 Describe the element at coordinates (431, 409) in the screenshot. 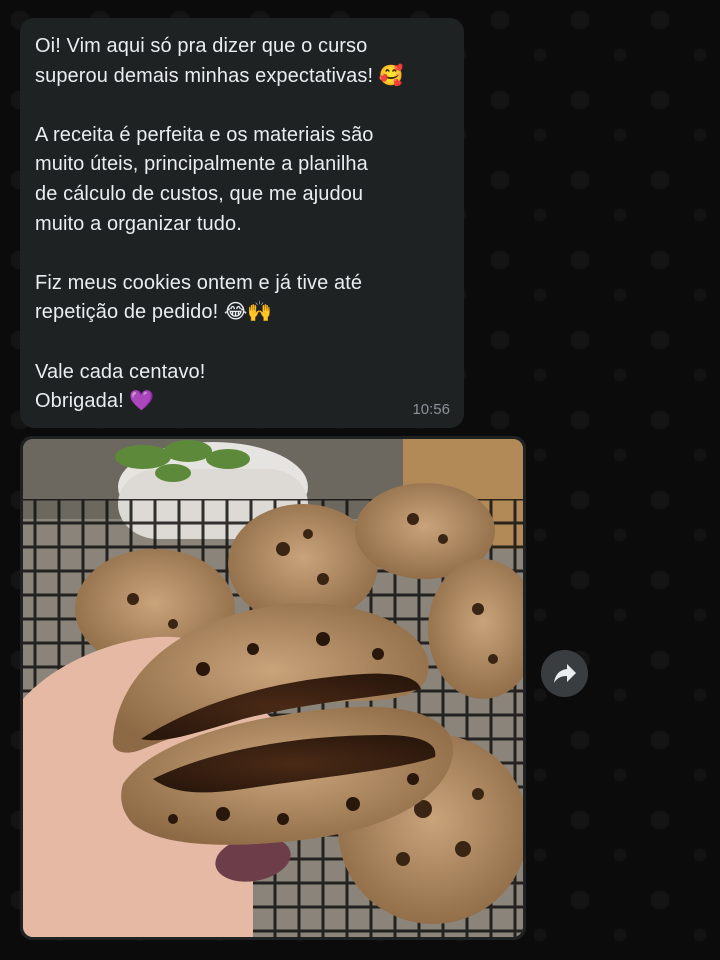

I see `message-timestamp: 10:56` at that location.